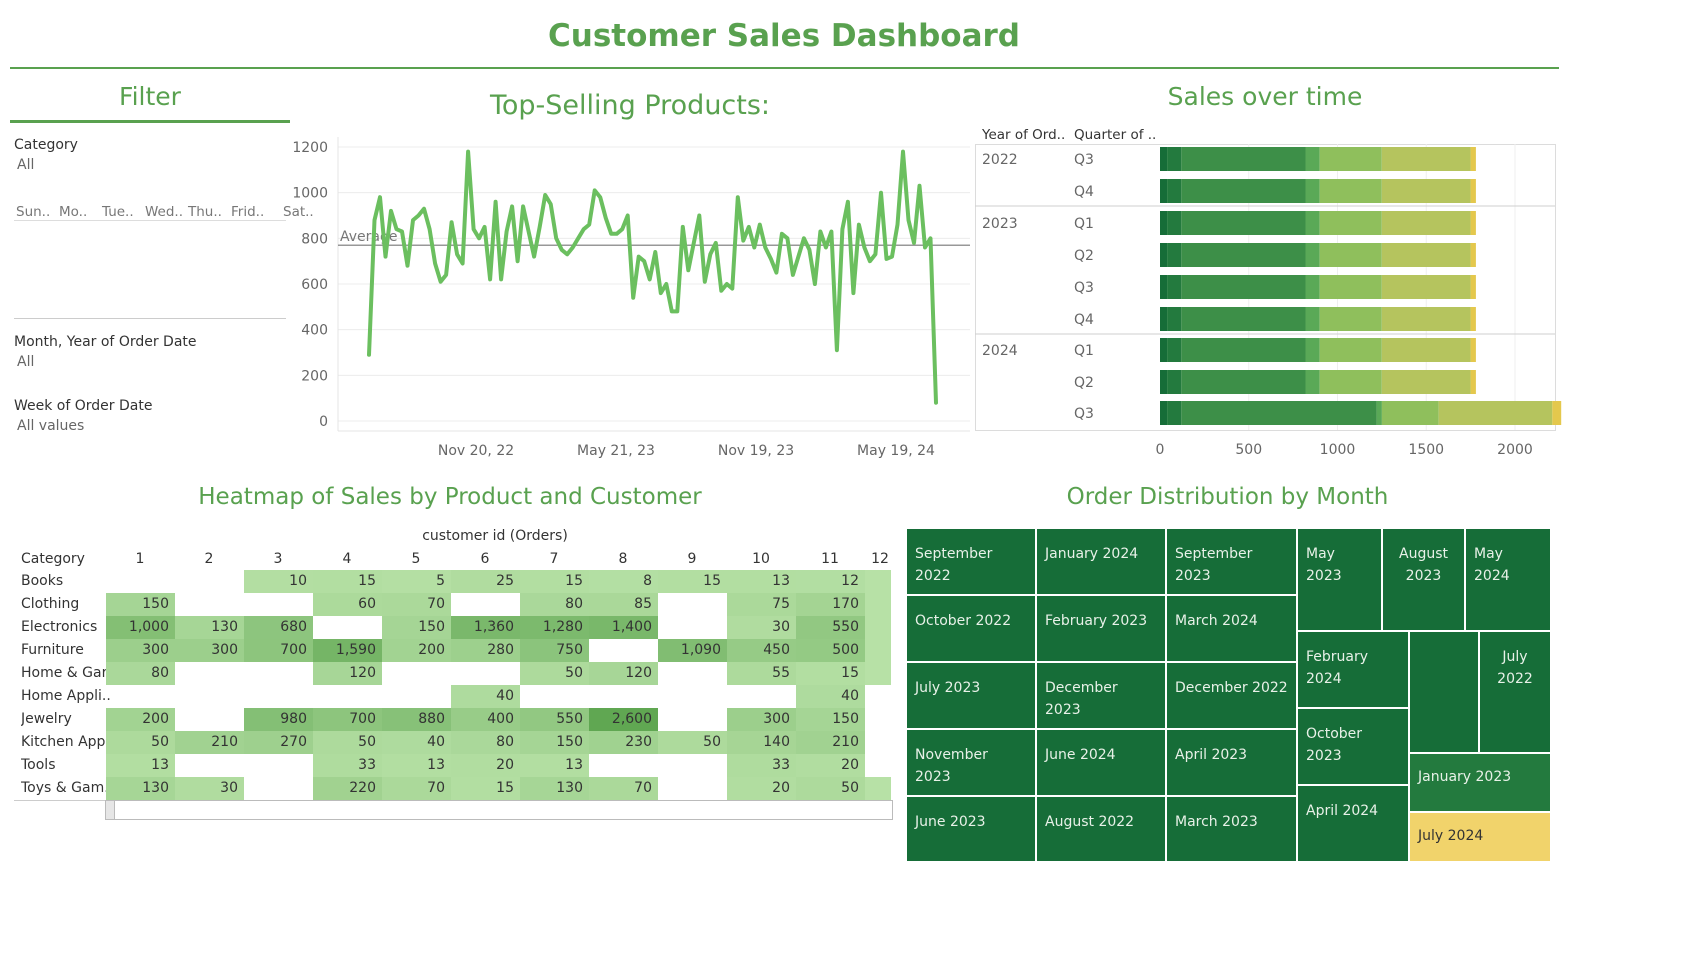 The width and height of the screenshot is (1706, 959). I want to click on heatmap-cell: 8, so click(623, 581).